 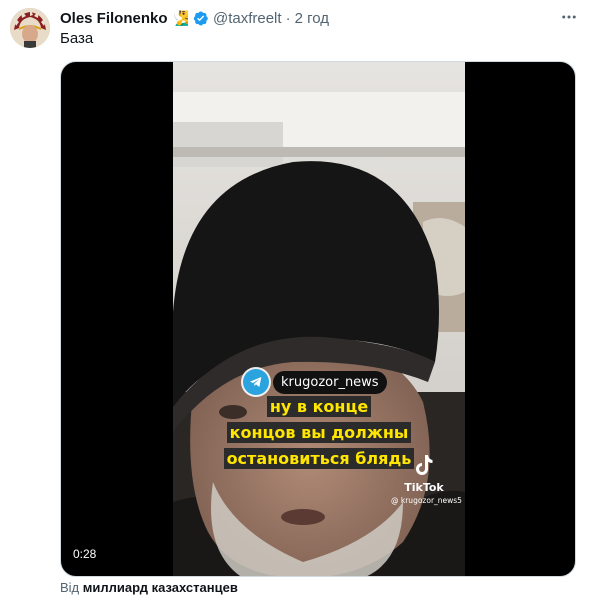 I want to click on telegram-channel: krugozor_news, so click(x=330, y=382).